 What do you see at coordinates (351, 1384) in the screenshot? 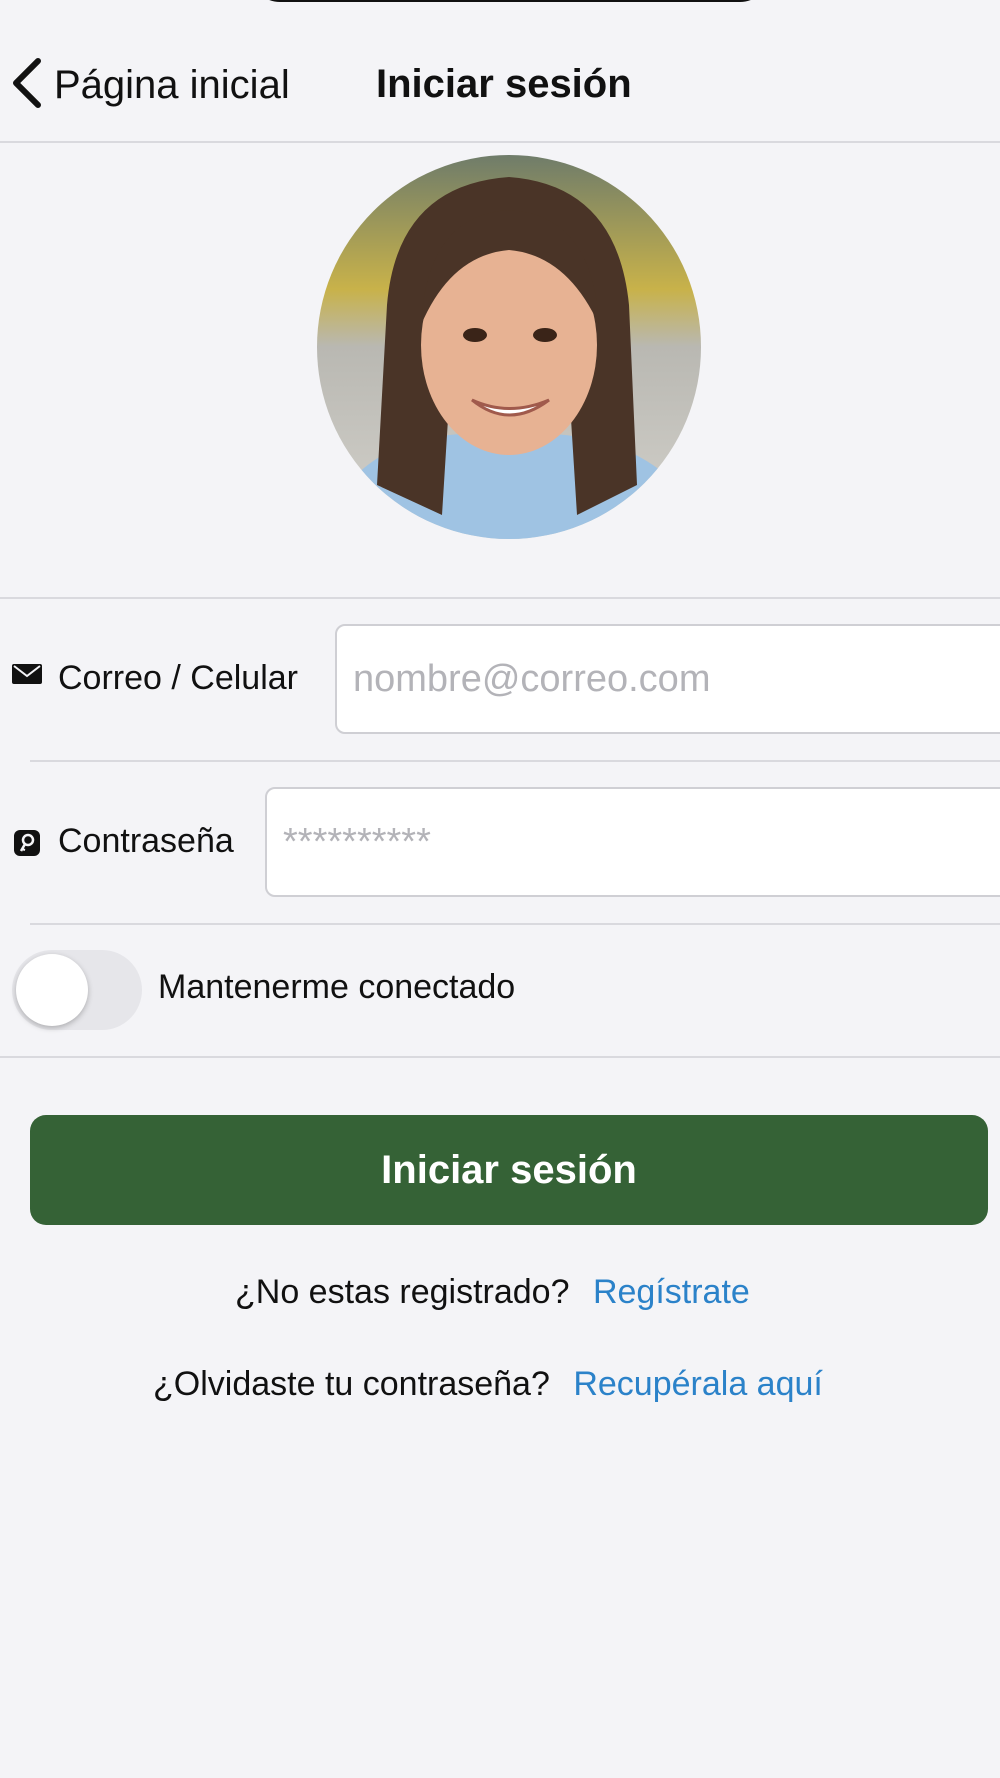
I see `forgot-password-prompt: ¿Olvidaste tu contraseña?` at bounding box center [351, 1384].